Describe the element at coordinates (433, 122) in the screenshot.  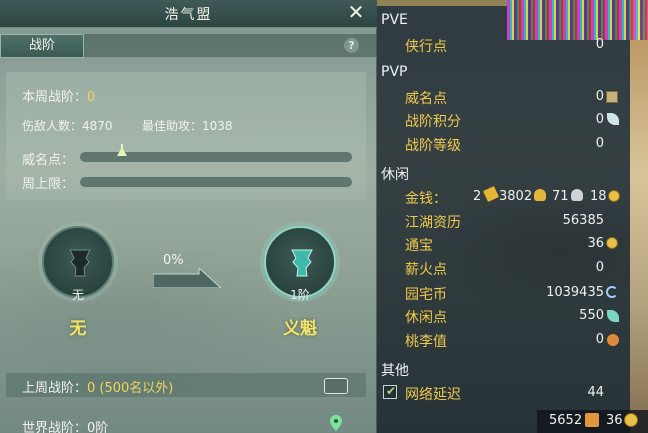
I see `pvp-item-label: 战阶积分` at that location.